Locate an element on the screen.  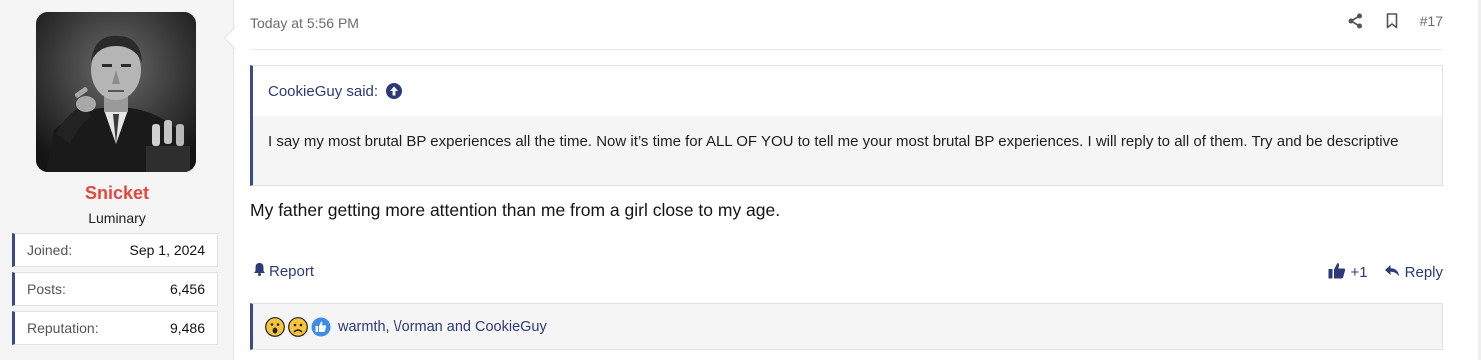
stat-value: Sep 1, 2024 is located at coordinates (167, 250).